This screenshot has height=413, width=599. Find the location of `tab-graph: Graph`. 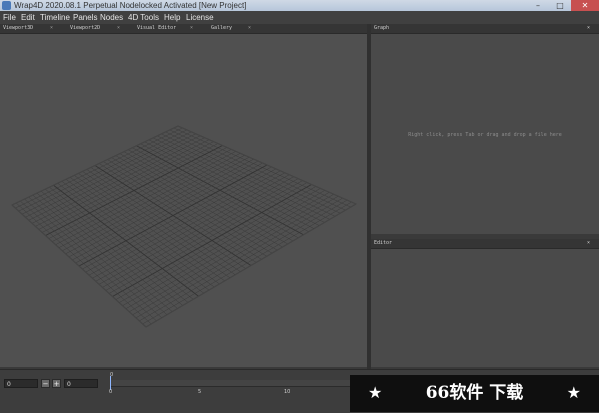

tab-graph: Graph is located at coordinates (380, 28).